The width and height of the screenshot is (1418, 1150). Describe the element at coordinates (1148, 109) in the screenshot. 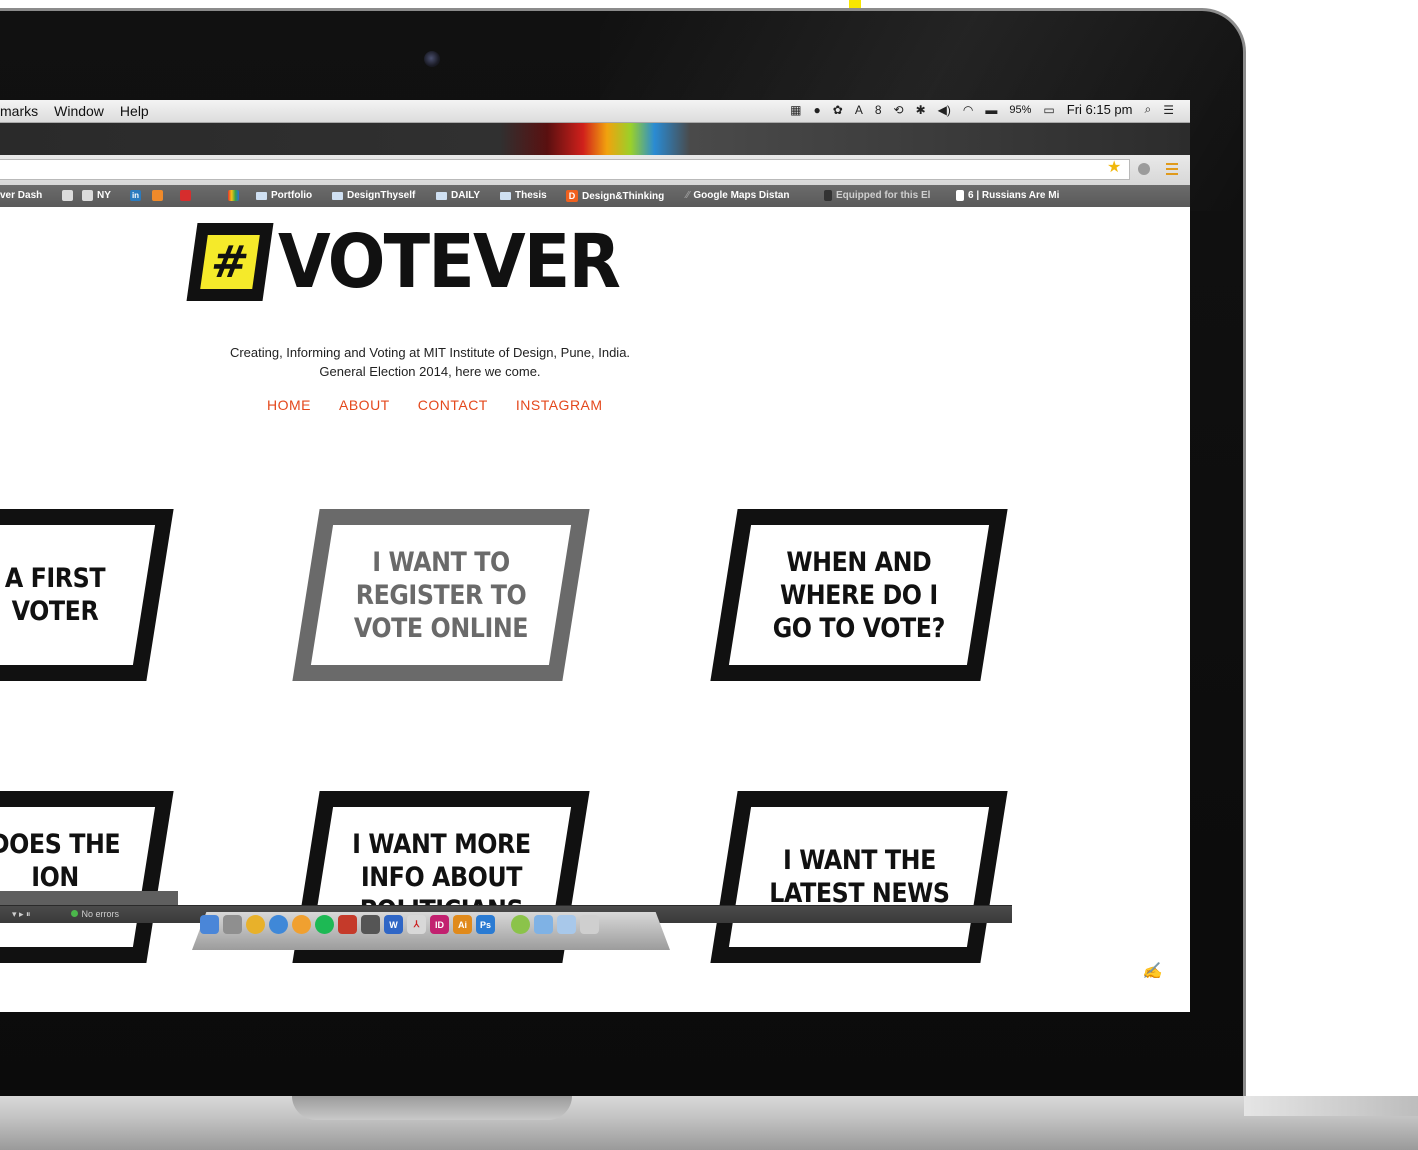

I see `spotlight-icon: ⌕` at that location.